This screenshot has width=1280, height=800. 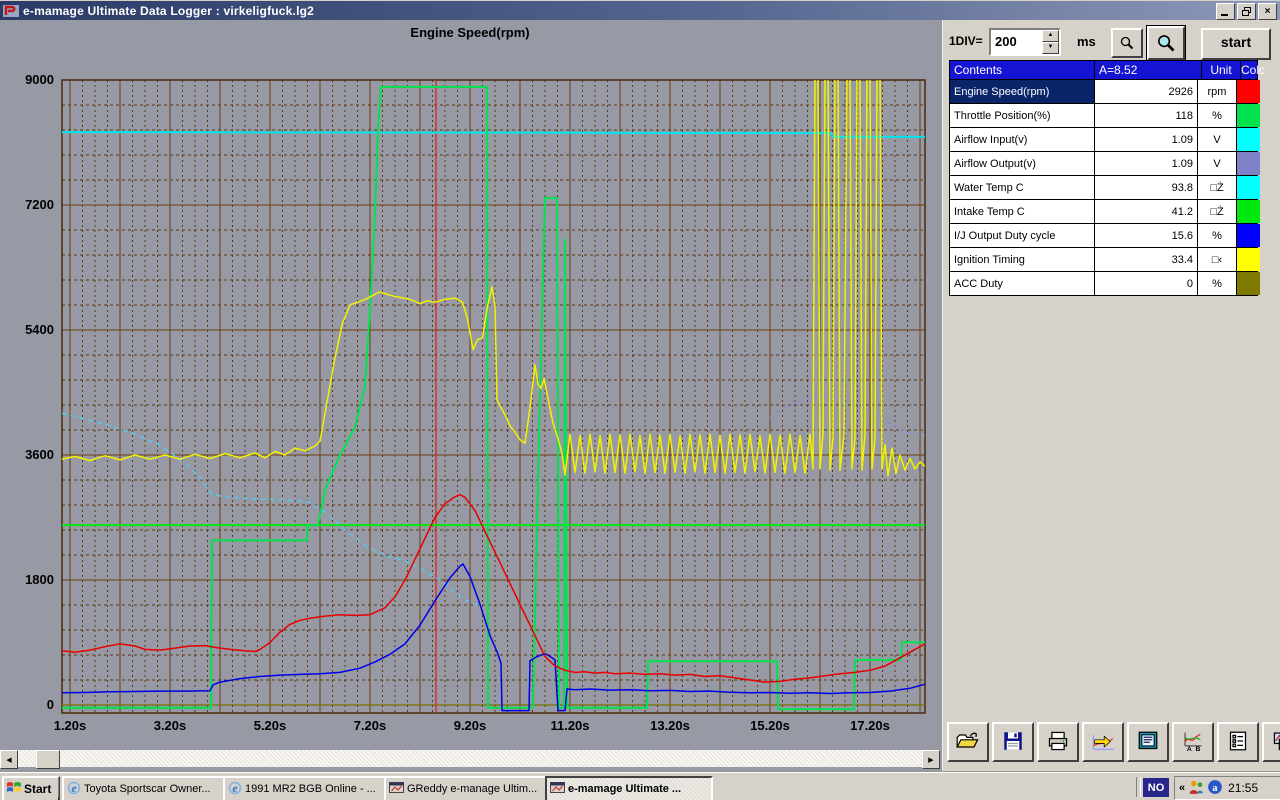 I want to click on zoom-out-icon, so click(x=1127, y=43).